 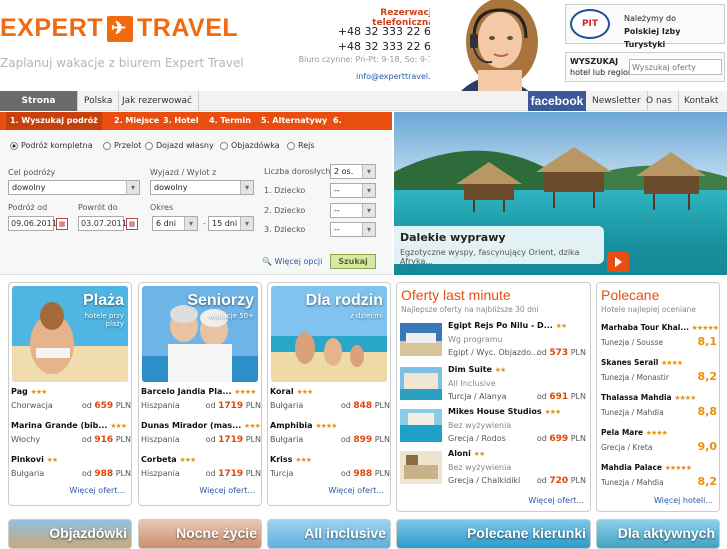 What do you see at coordinates (329, 334) in the screenshot?
I see `card-image-families: Dla rodzin z dziećmi` at bounding box center [329, 334].